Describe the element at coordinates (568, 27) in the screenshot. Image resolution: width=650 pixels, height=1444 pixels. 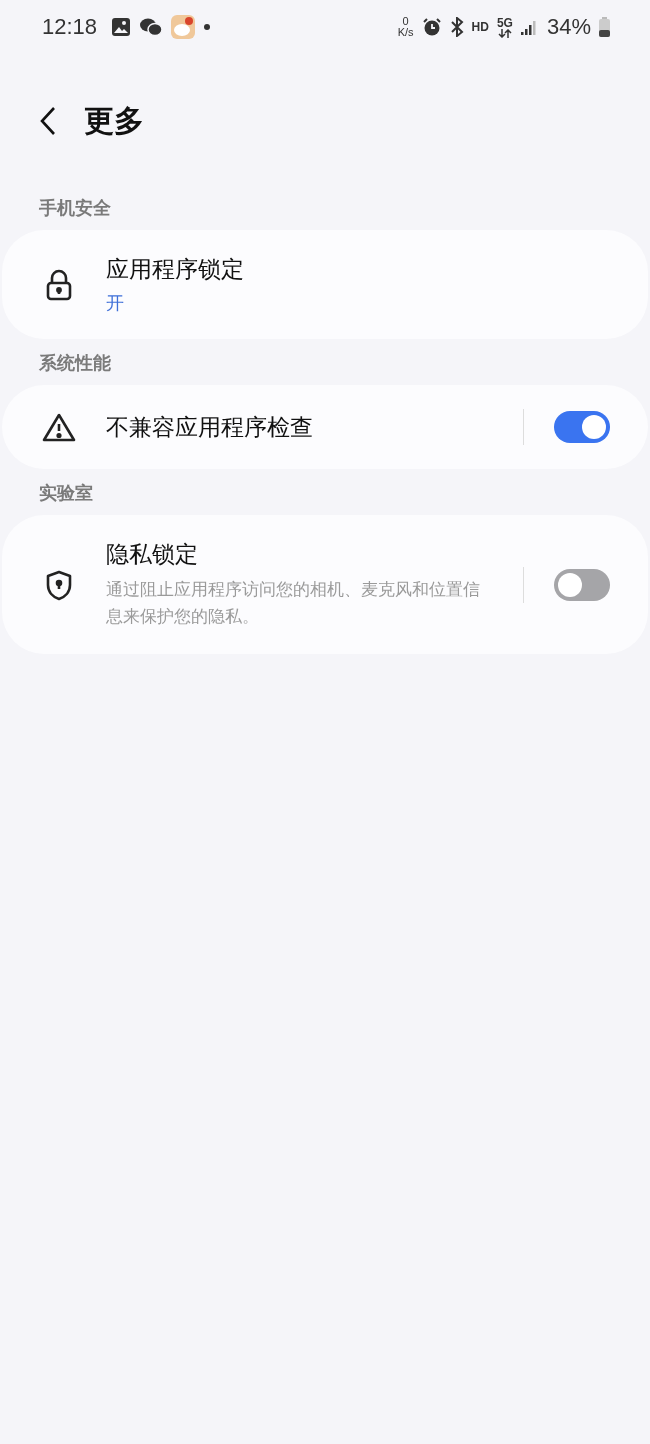
I see `battery-percent: 34%` at that location.